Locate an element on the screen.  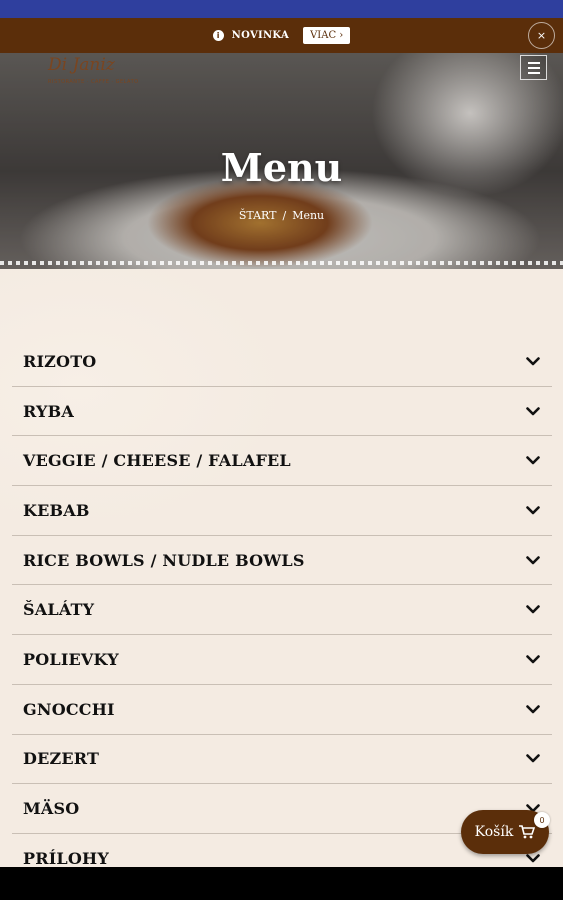
page-title: Menu is located at coordinates (281, 167).